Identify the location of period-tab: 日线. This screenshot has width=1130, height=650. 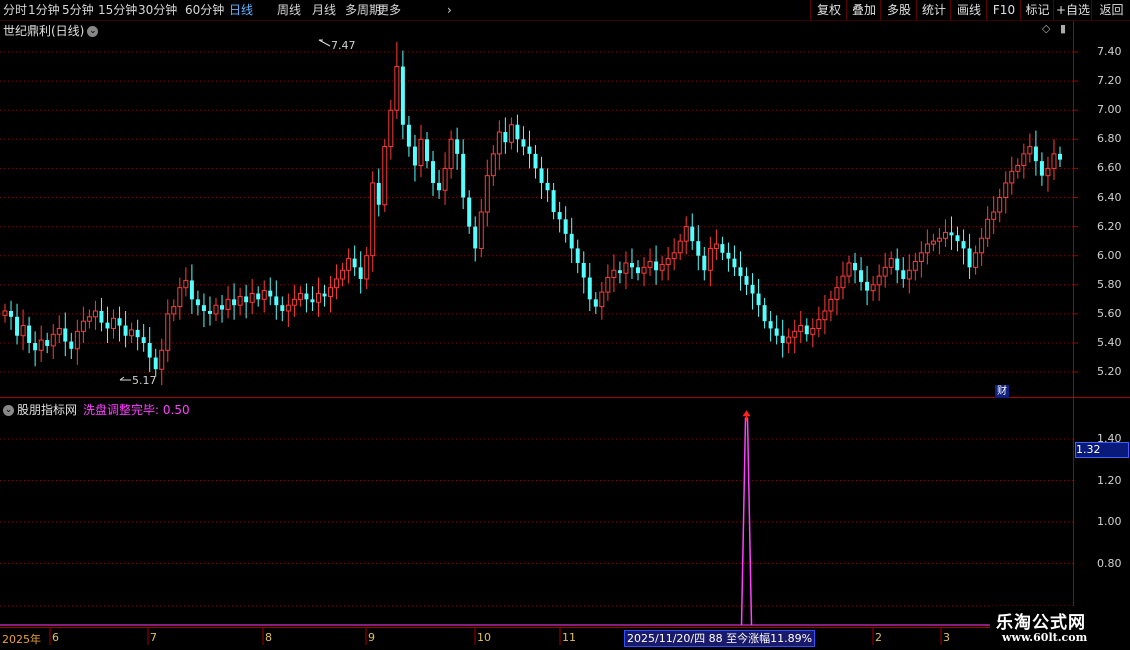
(241, 10).